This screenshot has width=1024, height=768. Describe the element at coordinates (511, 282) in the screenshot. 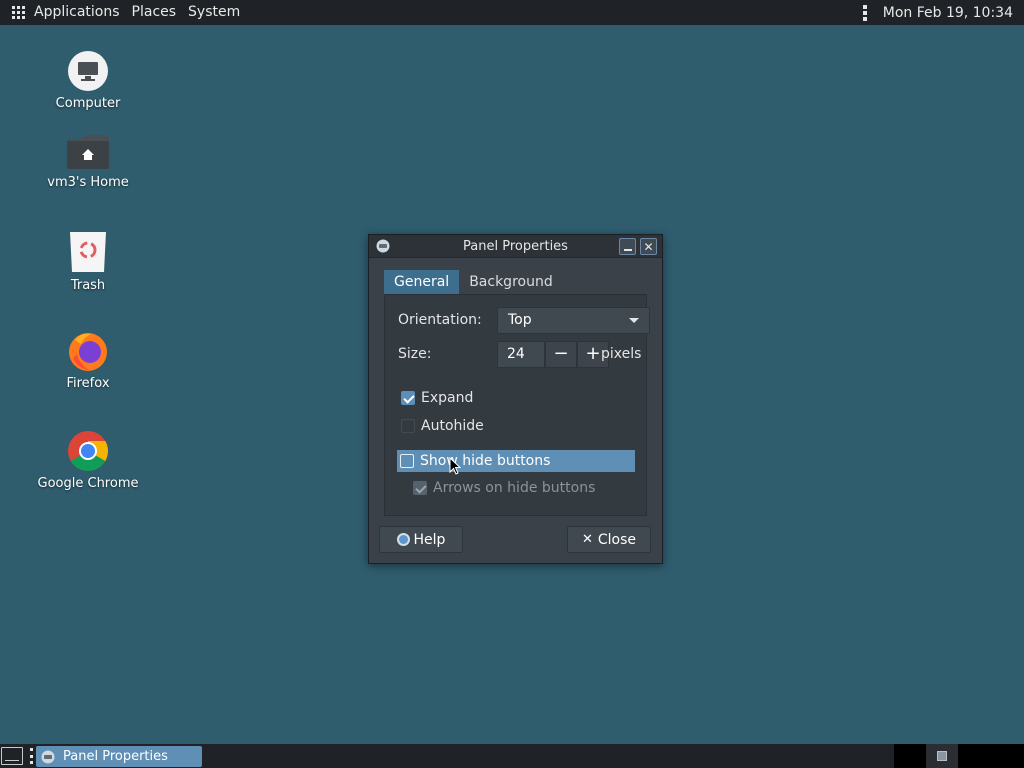

I see `tab-background: Background` at that location.